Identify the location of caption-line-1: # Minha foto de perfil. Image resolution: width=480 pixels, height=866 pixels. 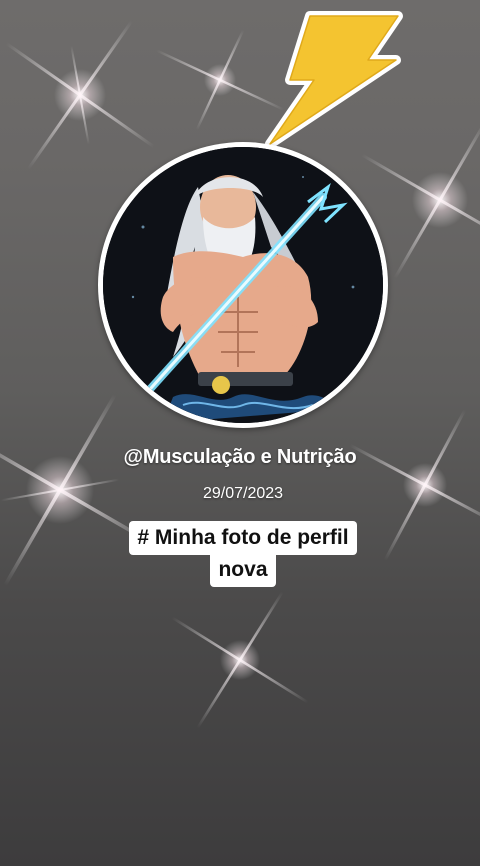
(243, 538).